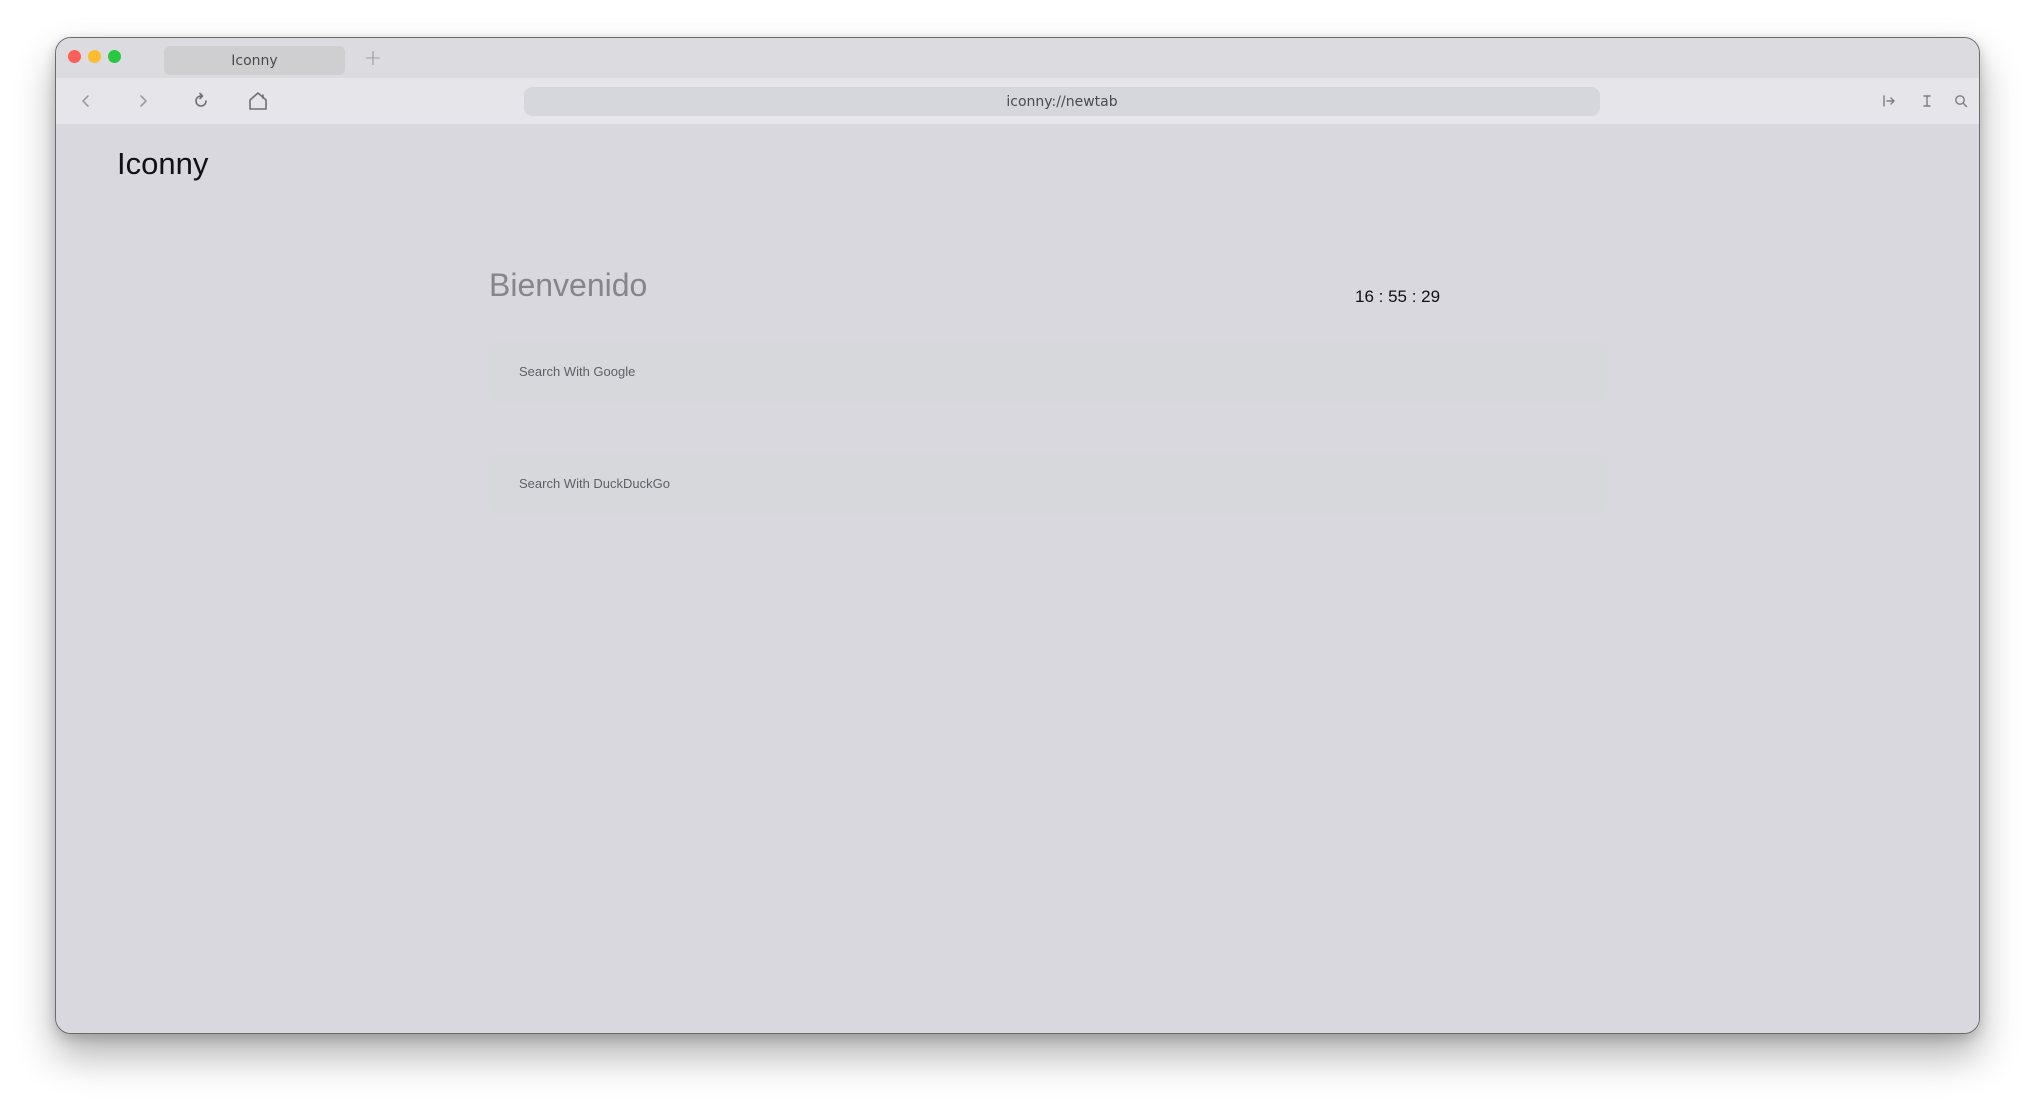 The height and width of the screenshot is (1106, 2032). I want to click on chevron-right-icon, so click(143, 101).